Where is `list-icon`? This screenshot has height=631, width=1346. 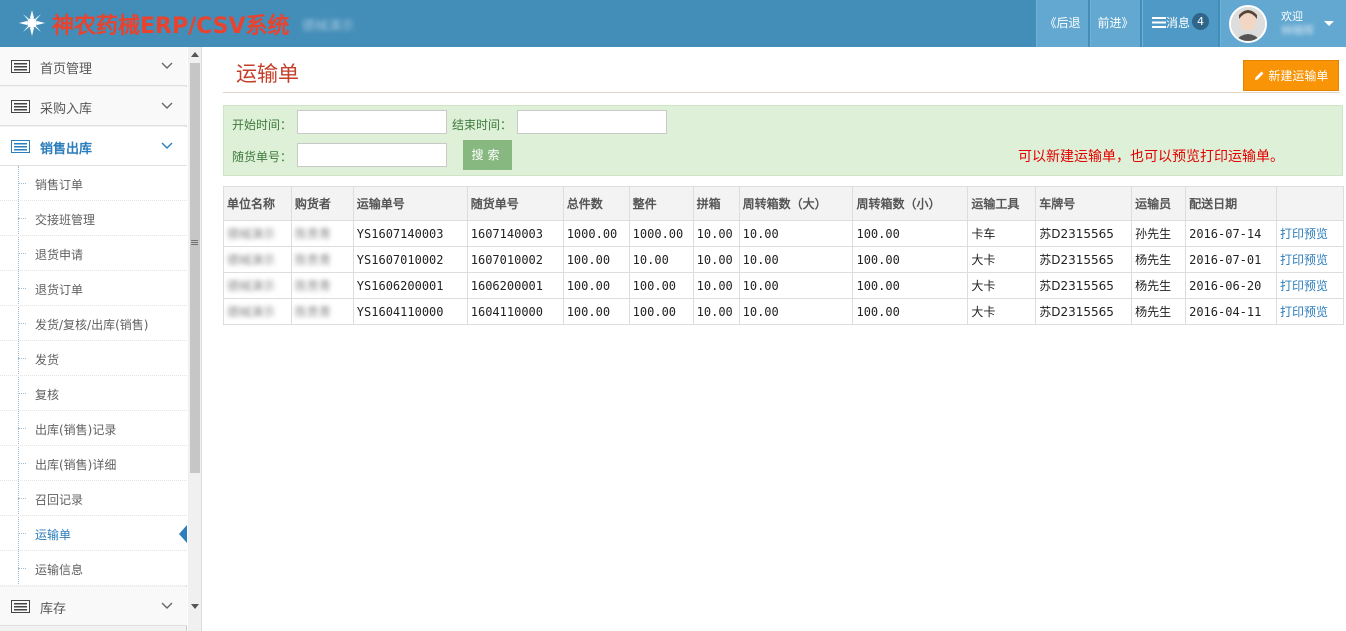
list-icon is located at coordinates (20, 106).